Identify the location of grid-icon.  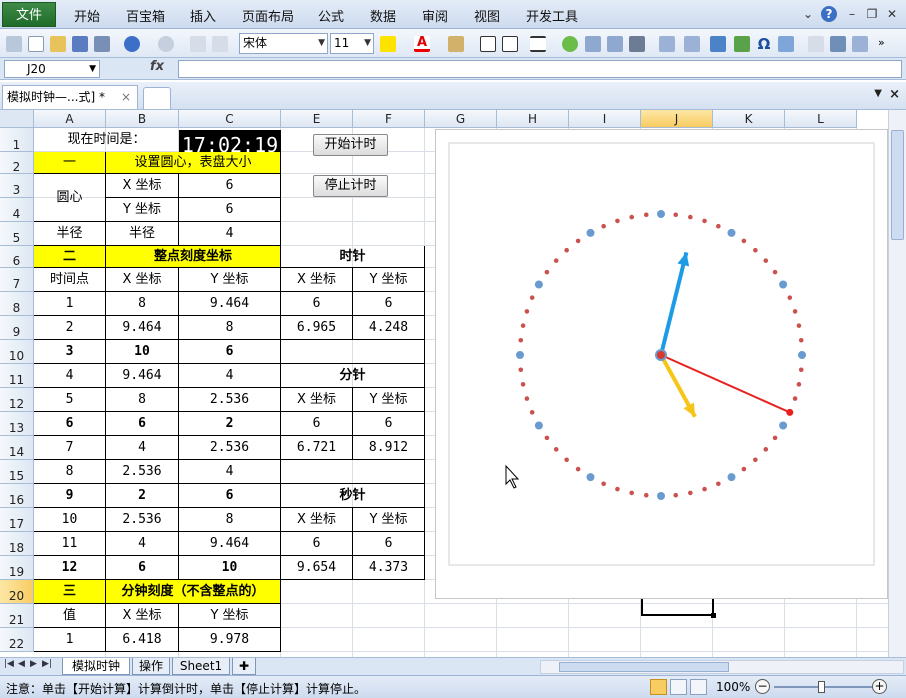
(615, 44).